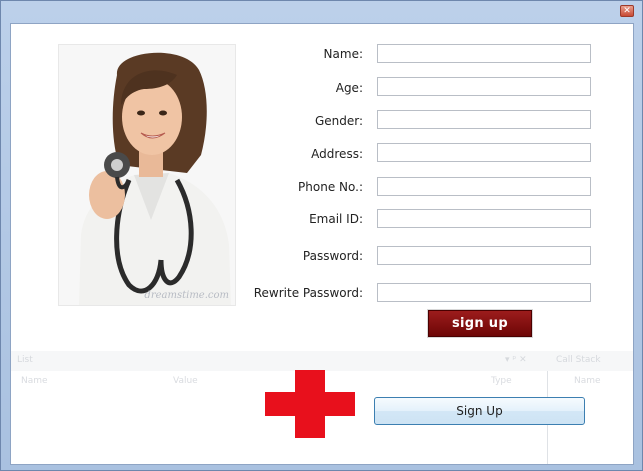 The width and height of the screenshot is (643, 471). Describe the element at coordinates (484, 218) in the screenshot. I see `email-field` at that location.